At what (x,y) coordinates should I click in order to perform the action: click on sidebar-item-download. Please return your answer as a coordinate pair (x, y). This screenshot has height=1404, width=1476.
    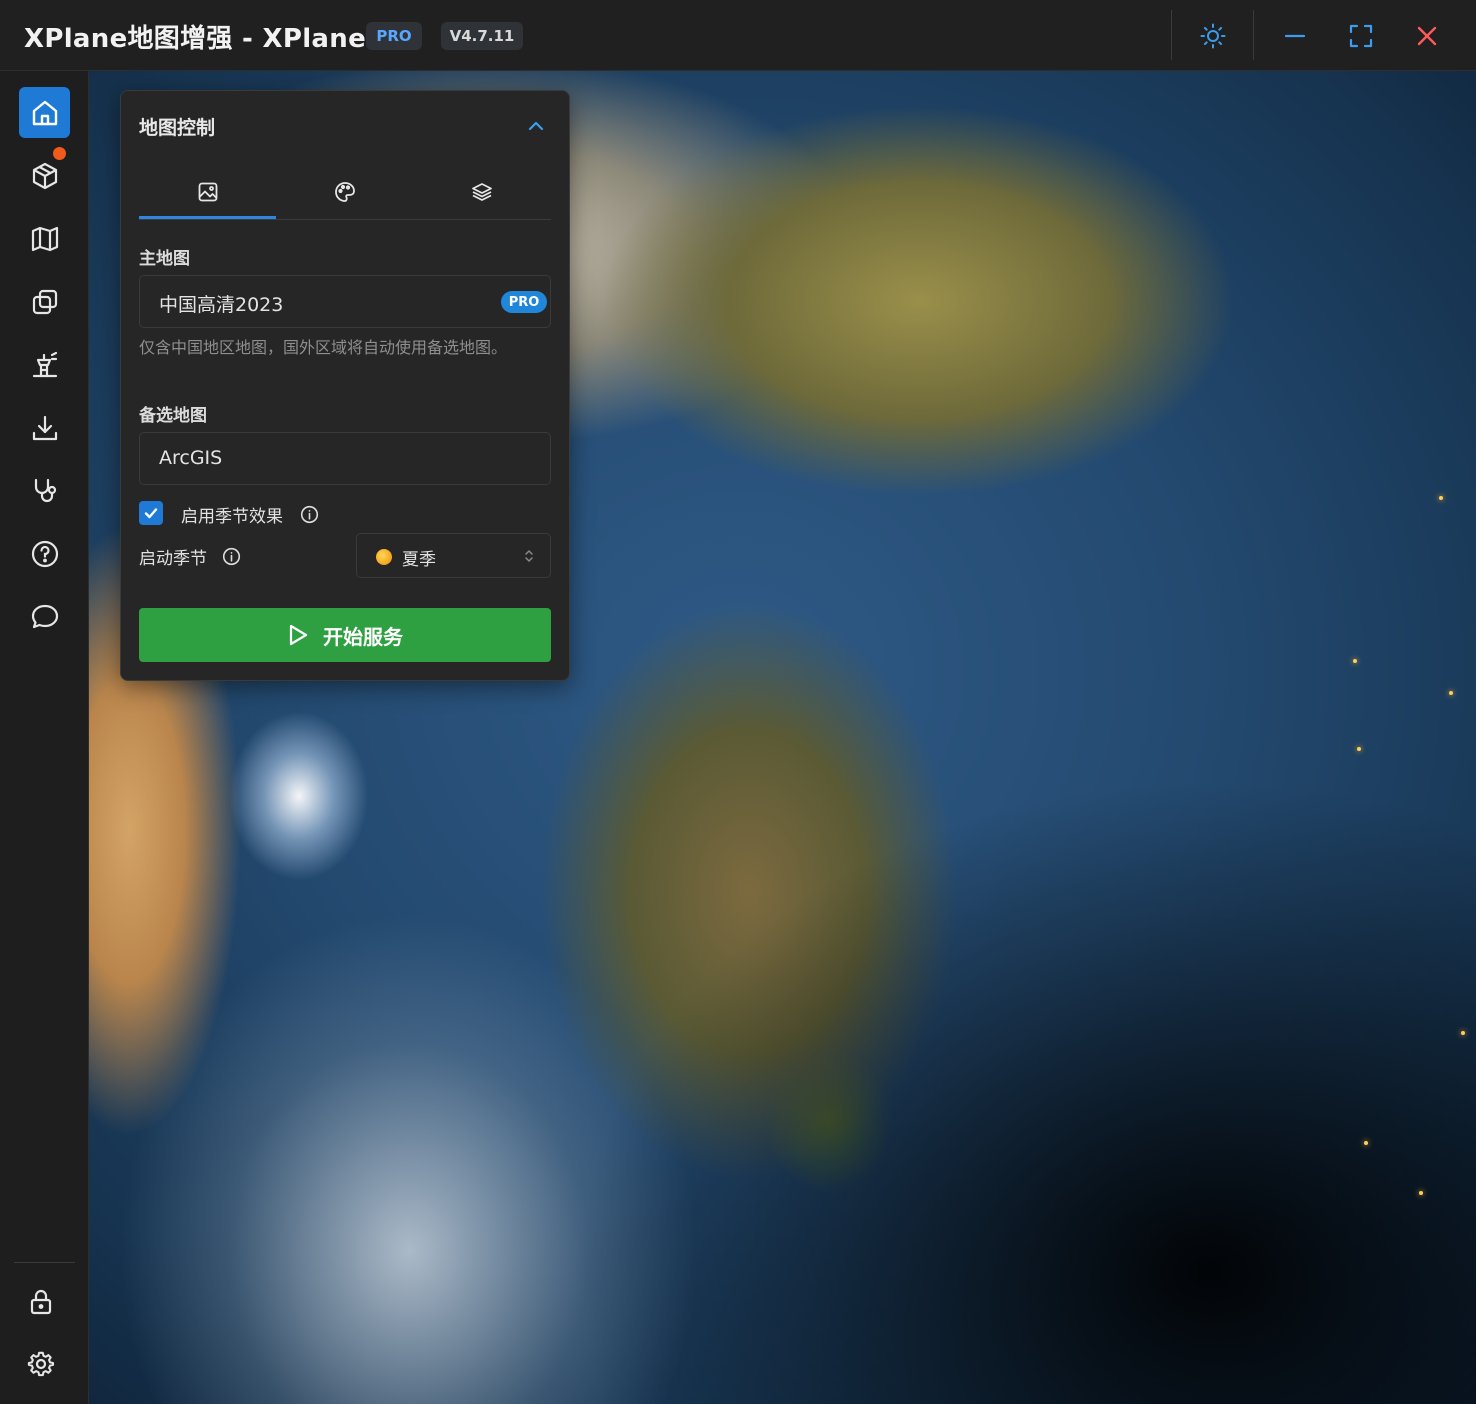
    Looking at the image, I should click on (44, 427).